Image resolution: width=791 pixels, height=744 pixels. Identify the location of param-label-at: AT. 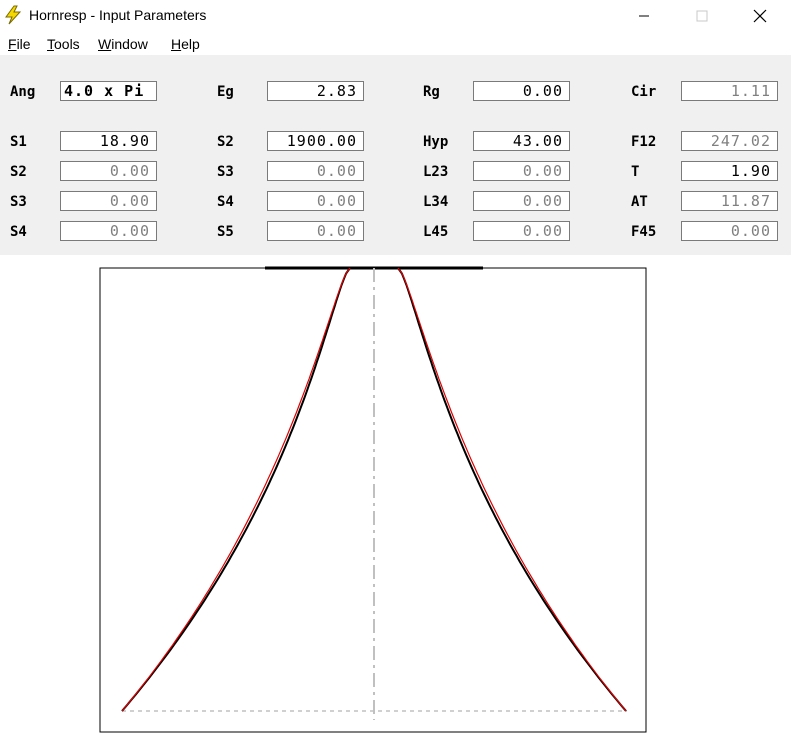
(639, 202).